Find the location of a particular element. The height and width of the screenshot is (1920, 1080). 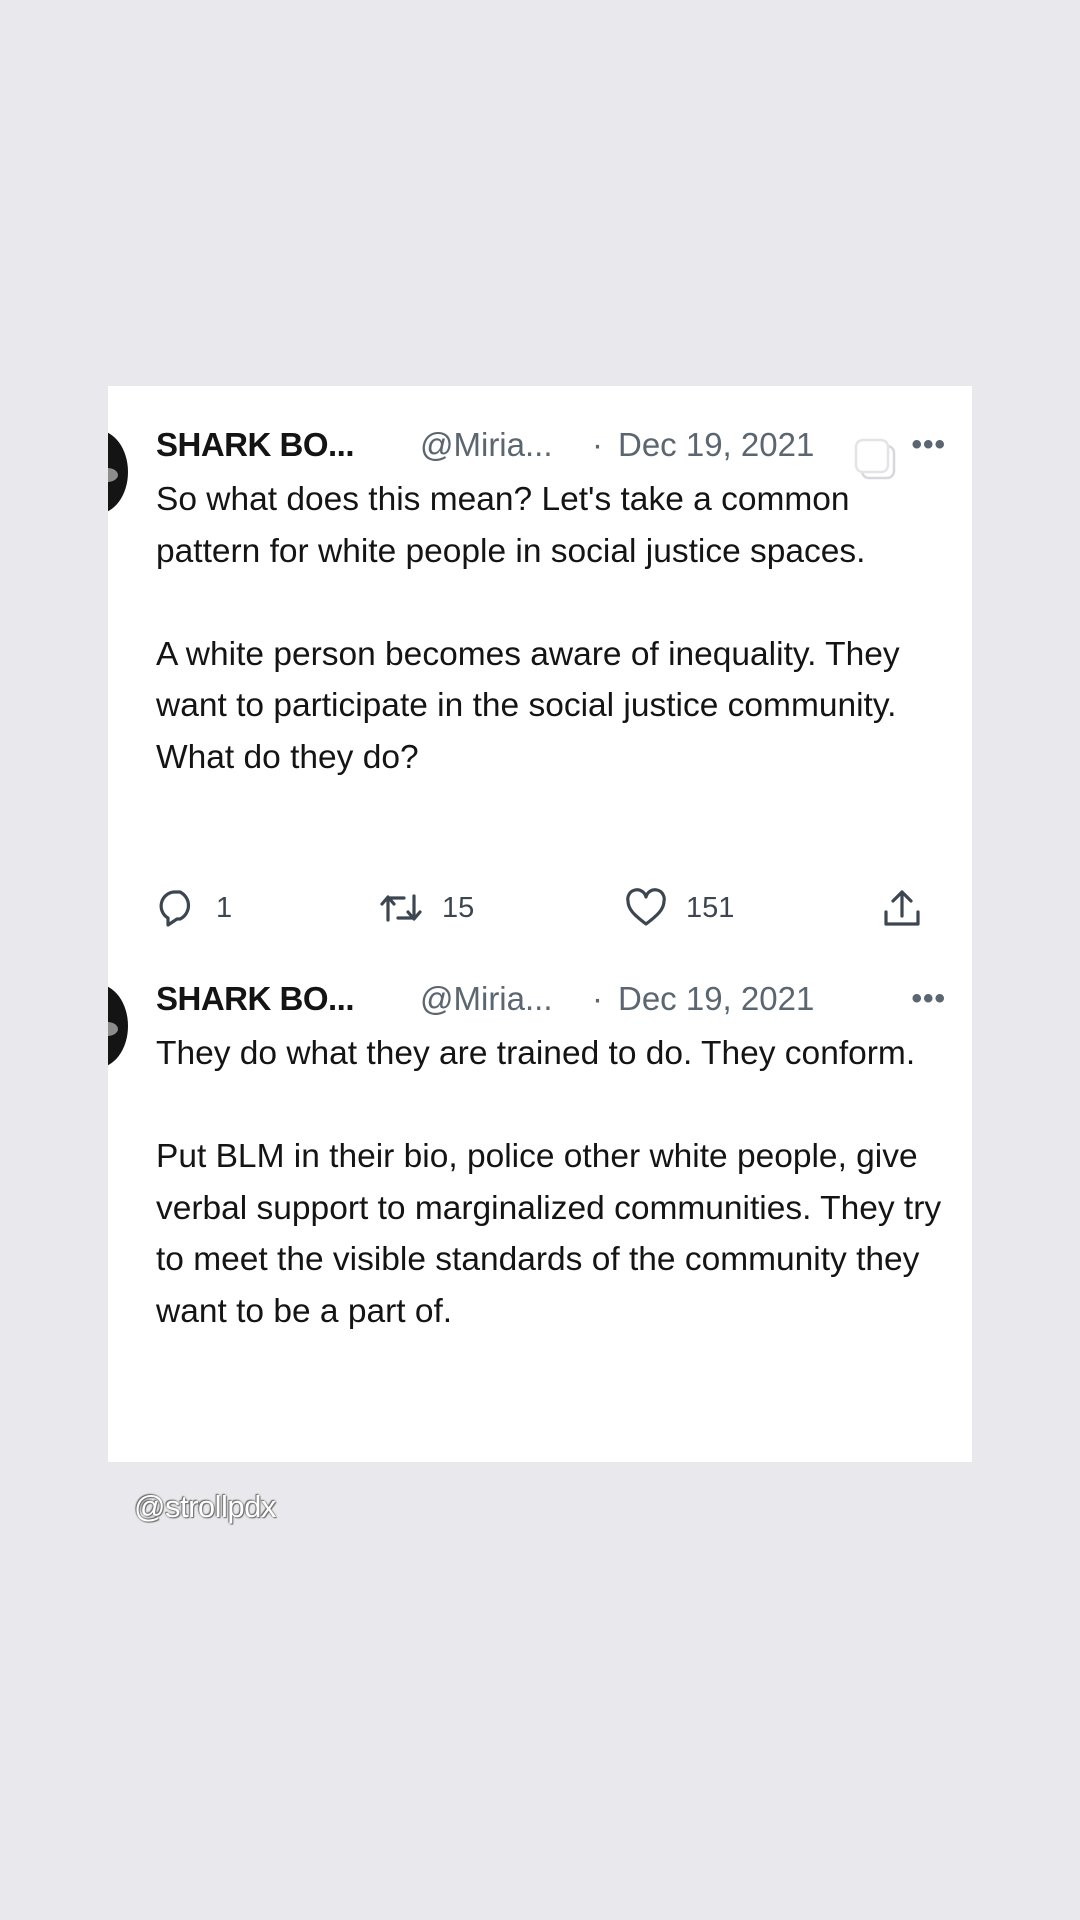

heart-icon is located at coordinates (646, 908).